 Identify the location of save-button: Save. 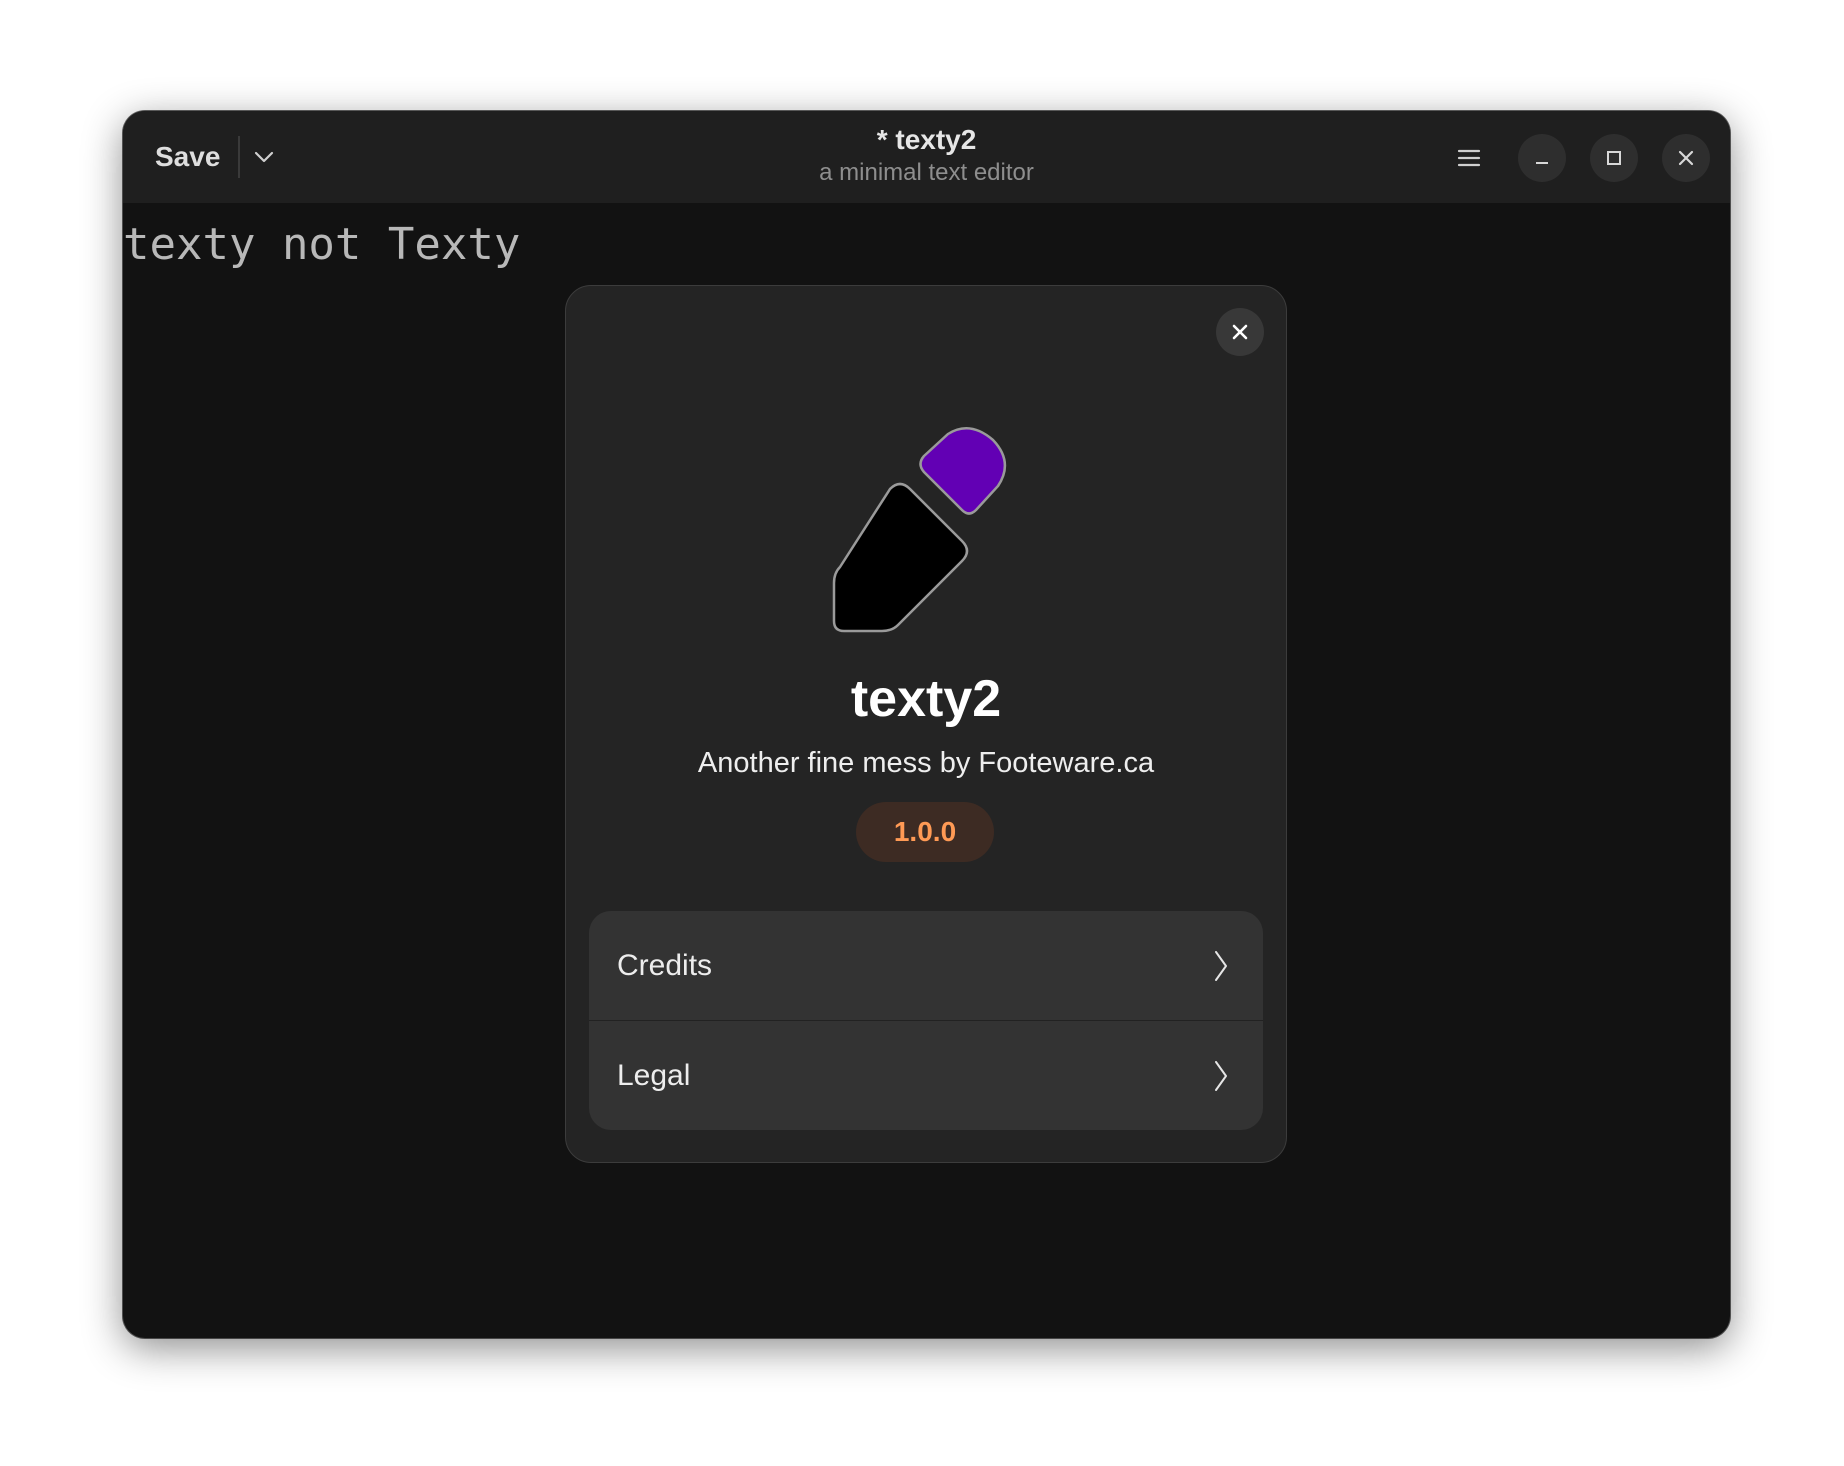
(189, 157).